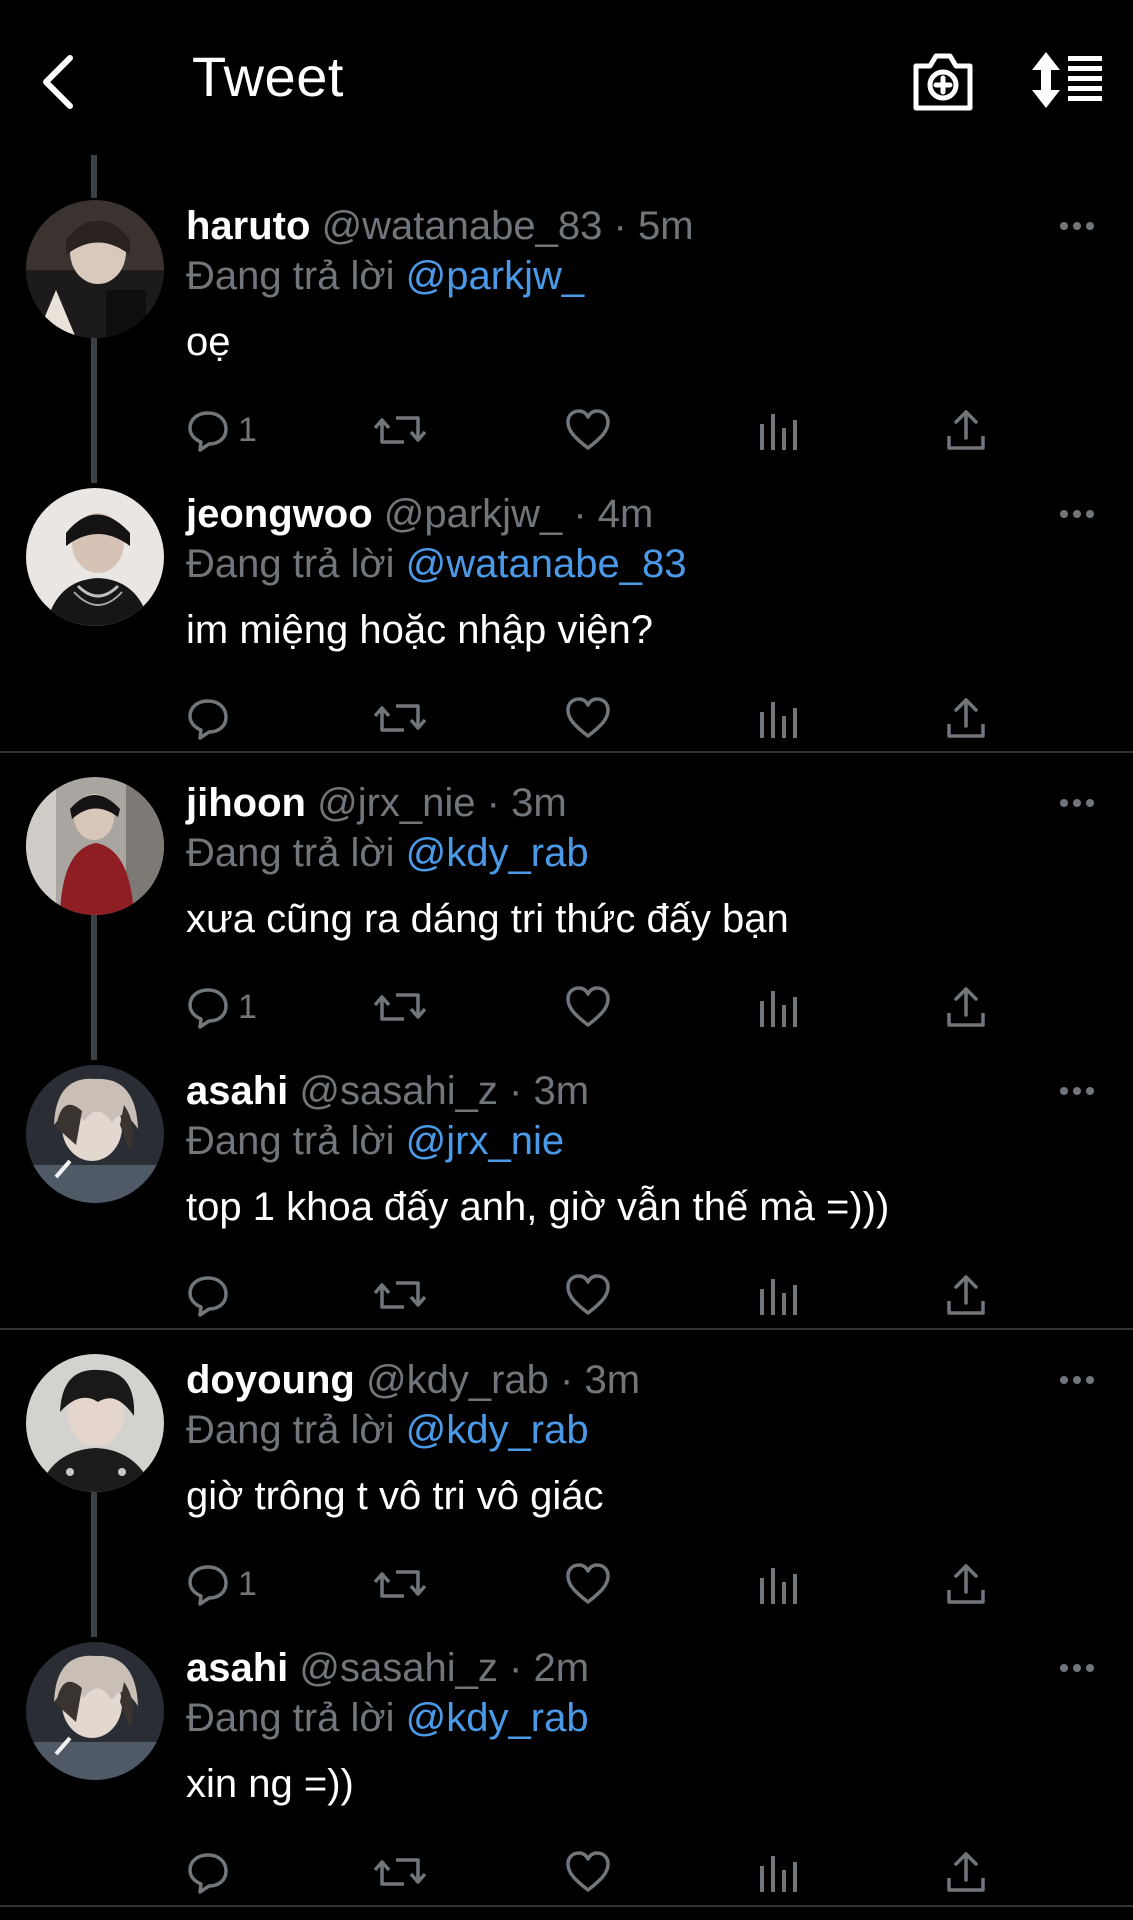 This screenshot has height=1920, width=1133. I want to click on thread-separator, so click(566, 1329).